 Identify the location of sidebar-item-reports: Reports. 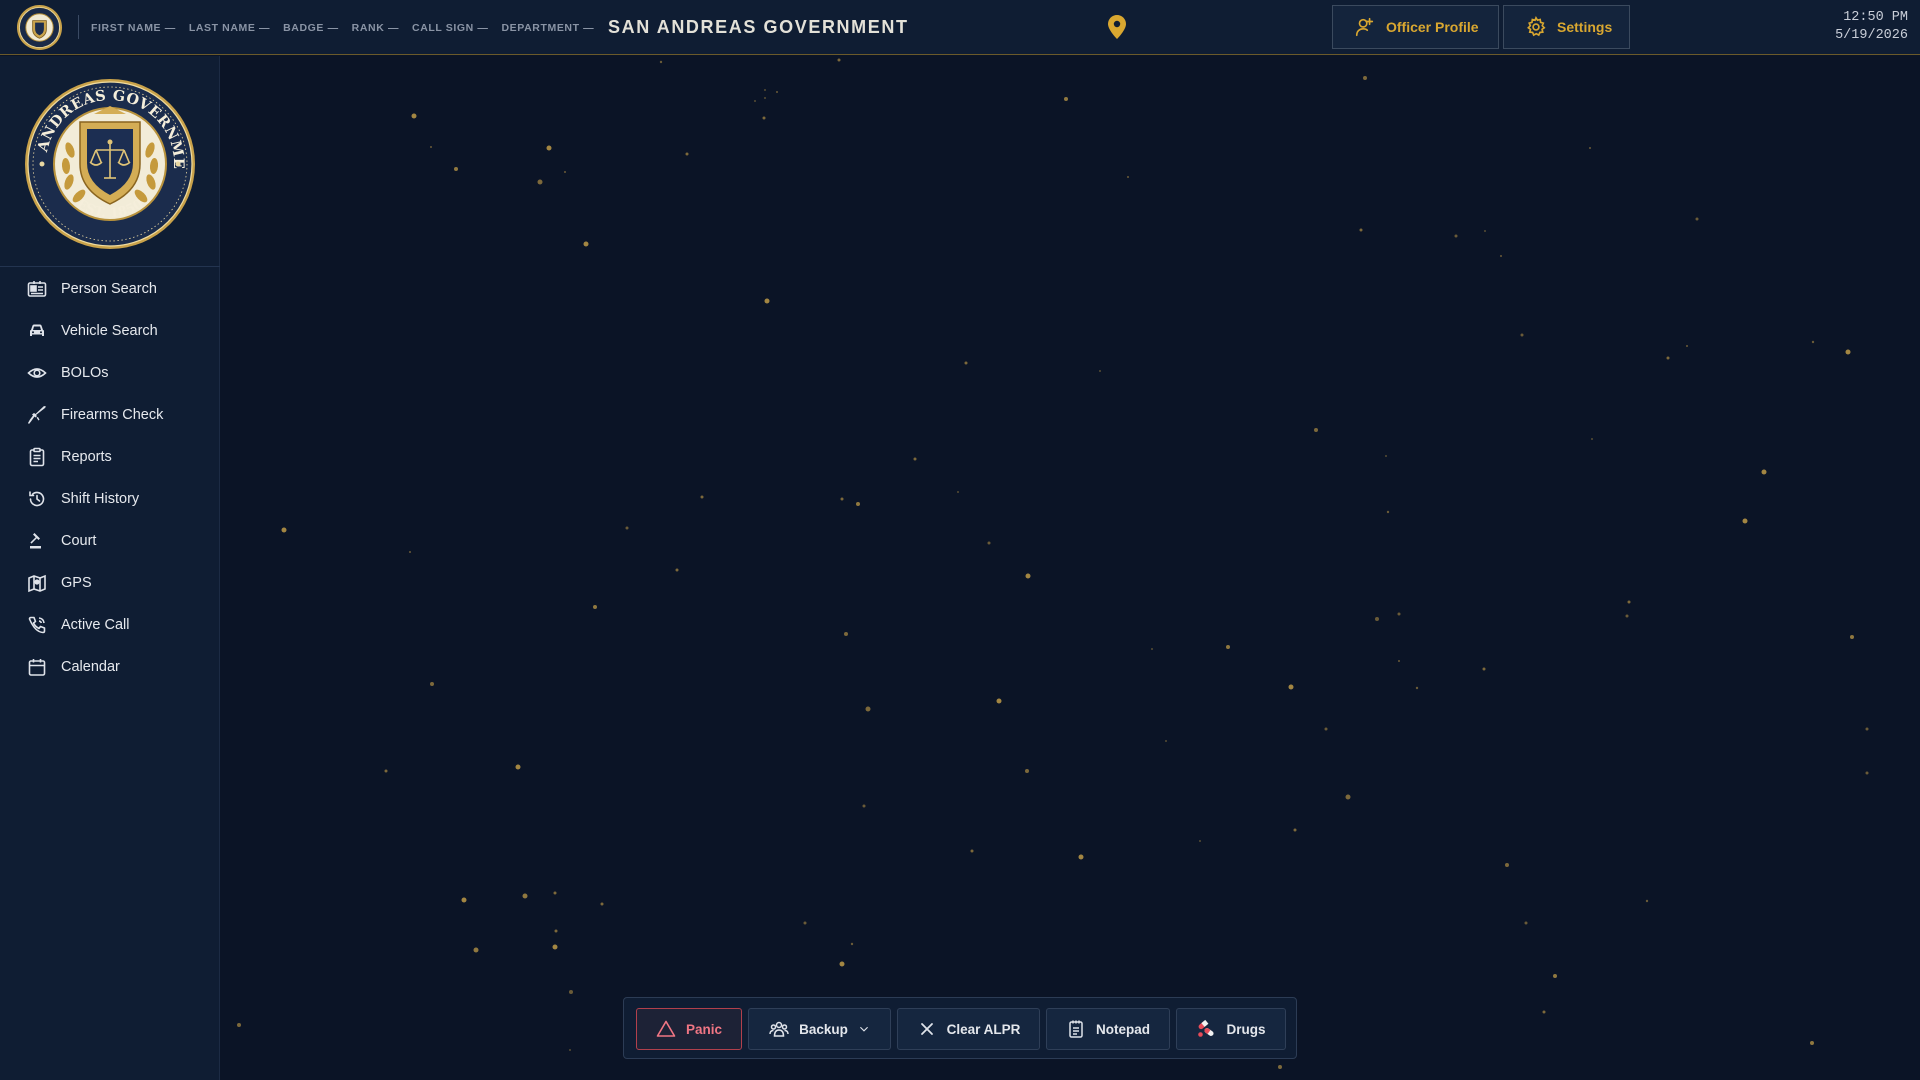
(110, 457).